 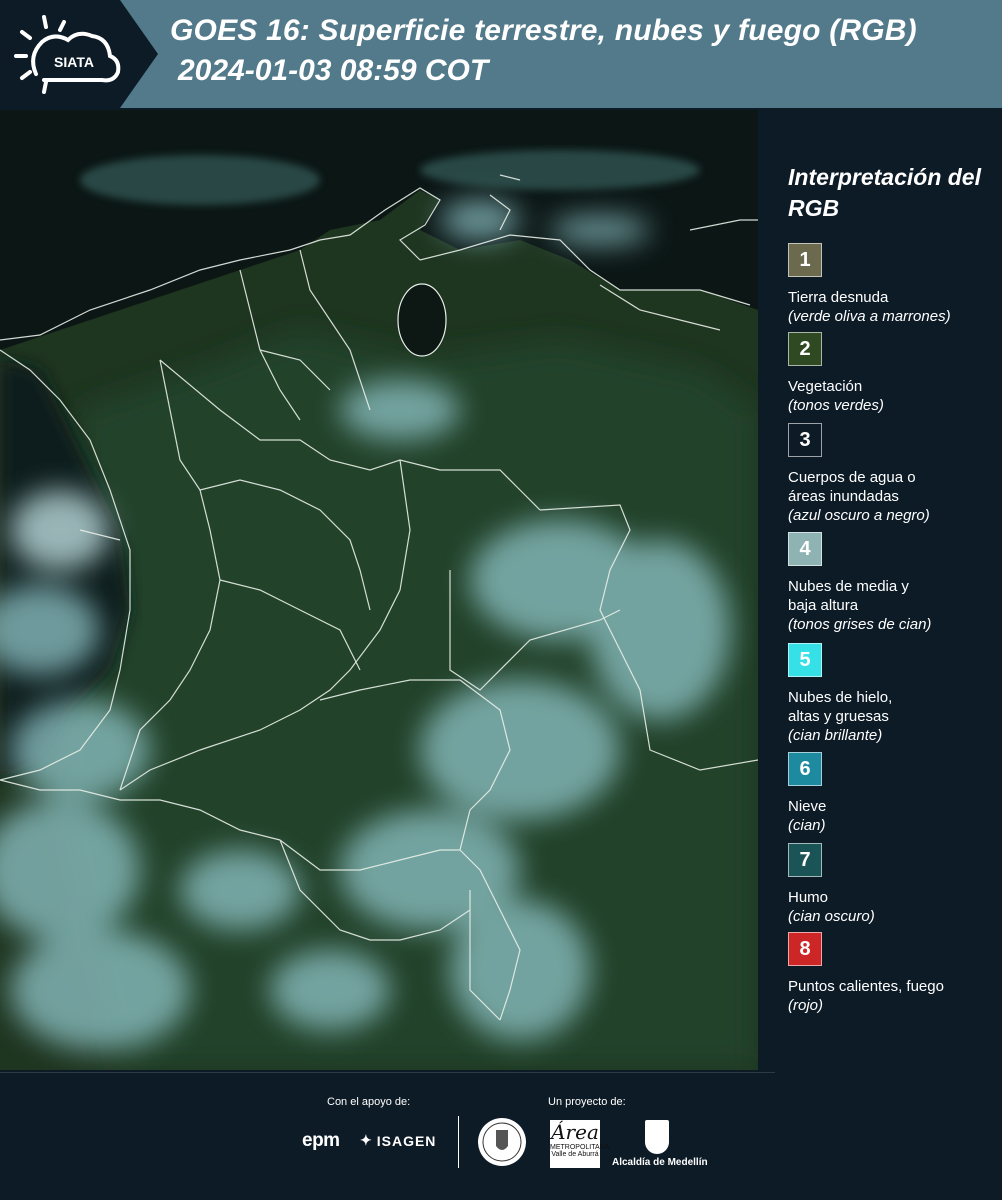 What do you see at coordinates (805, 549) in the screenshot?
I see `legend-swatch: 4` at bounding box center [805, 549].